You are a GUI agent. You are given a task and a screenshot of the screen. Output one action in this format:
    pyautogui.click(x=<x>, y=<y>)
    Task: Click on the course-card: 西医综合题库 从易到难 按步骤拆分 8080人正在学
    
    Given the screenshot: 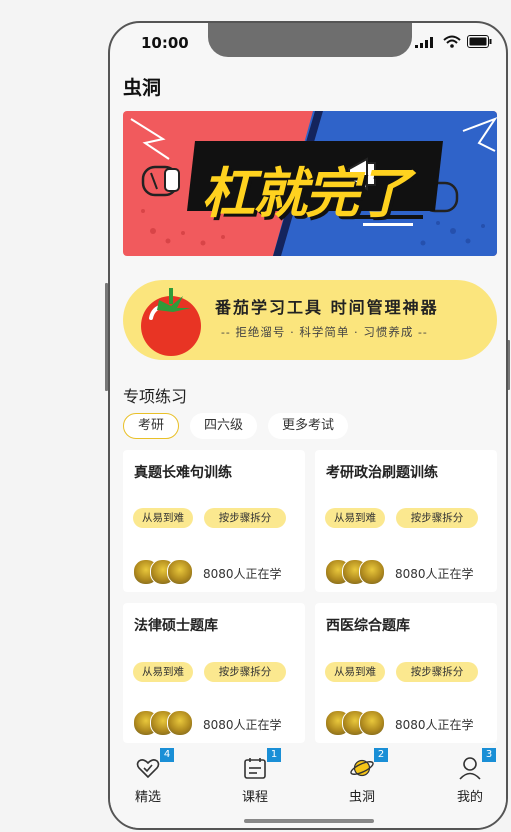 What is the action you would take?
    pyautogui.click(x=406, y=673)
    